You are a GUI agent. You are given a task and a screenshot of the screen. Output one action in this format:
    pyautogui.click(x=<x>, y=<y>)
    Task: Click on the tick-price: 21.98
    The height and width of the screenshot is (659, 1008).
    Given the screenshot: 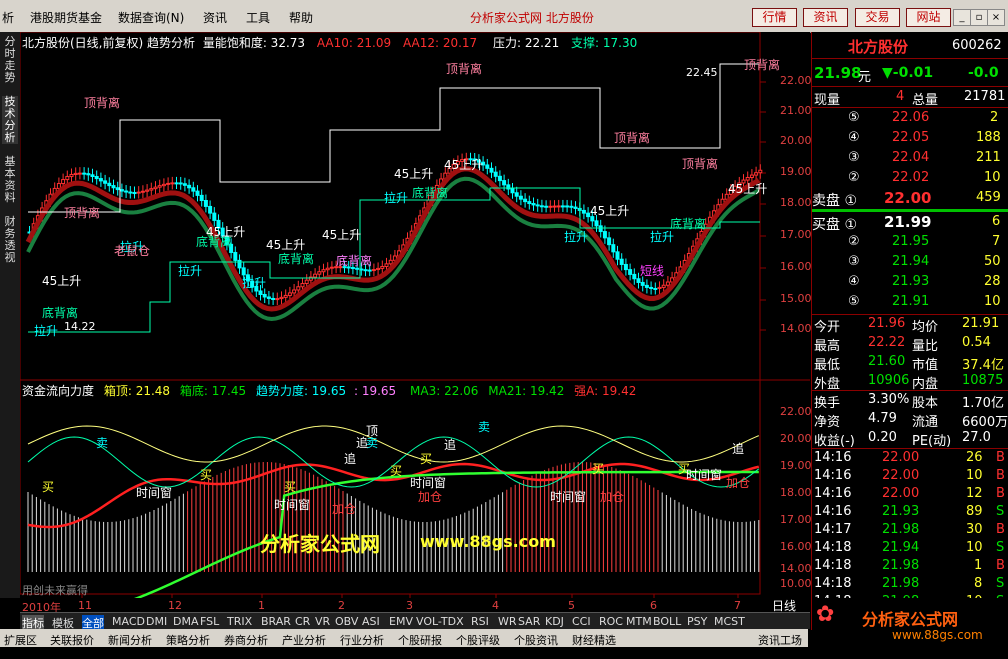 What is the action you would take?
    pyautogui.click(x=901, y=529)
    